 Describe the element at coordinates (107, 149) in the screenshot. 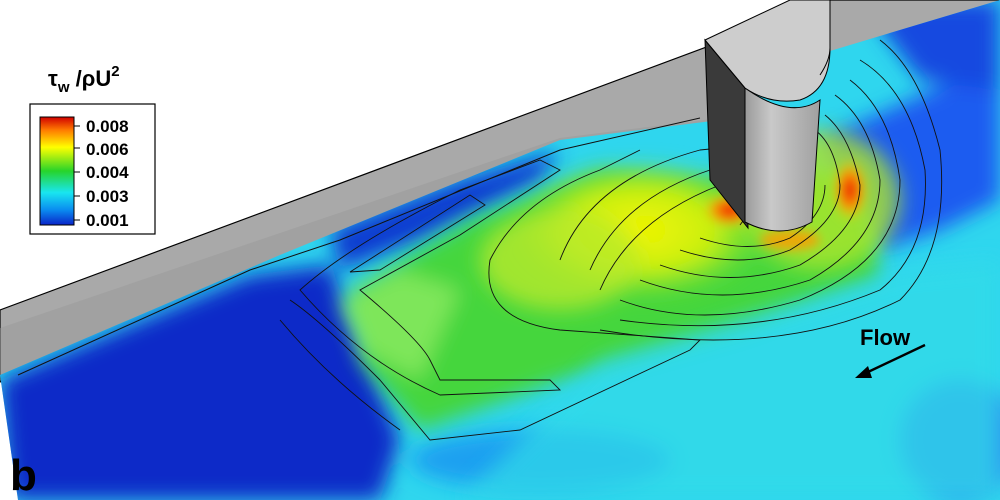

I see `legend-level: 0.006` at that location.